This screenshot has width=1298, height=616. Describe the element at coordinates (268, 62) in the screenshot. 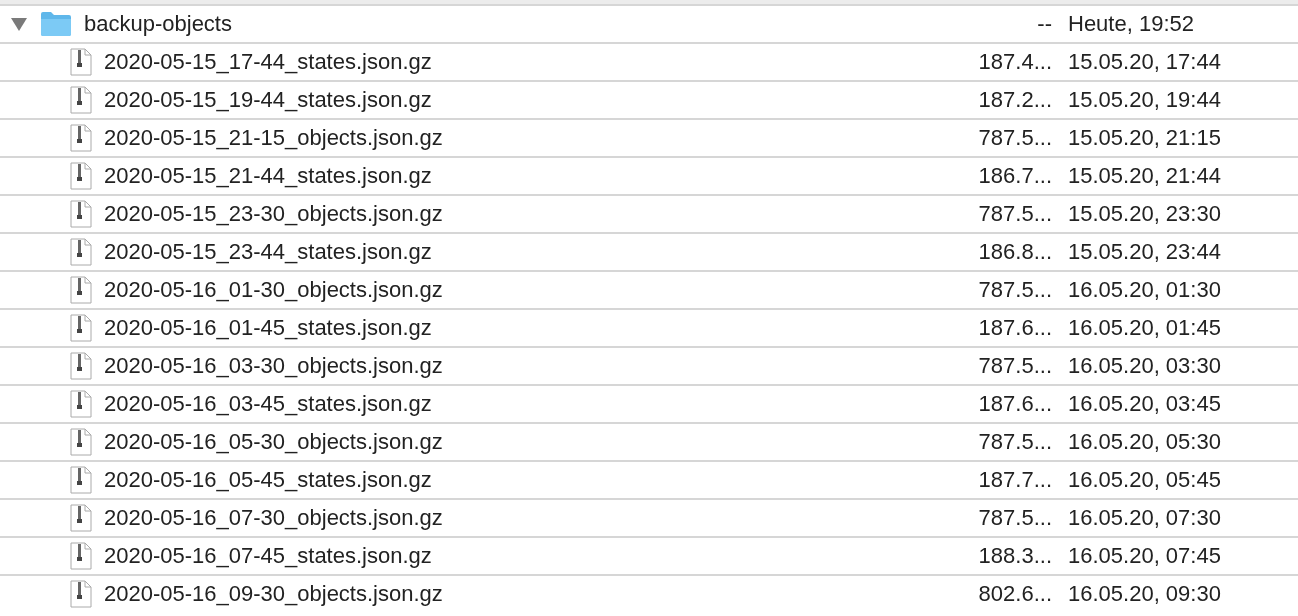

I see `file-name: 2020-05-15_17-44_states.json.gz` at that location.